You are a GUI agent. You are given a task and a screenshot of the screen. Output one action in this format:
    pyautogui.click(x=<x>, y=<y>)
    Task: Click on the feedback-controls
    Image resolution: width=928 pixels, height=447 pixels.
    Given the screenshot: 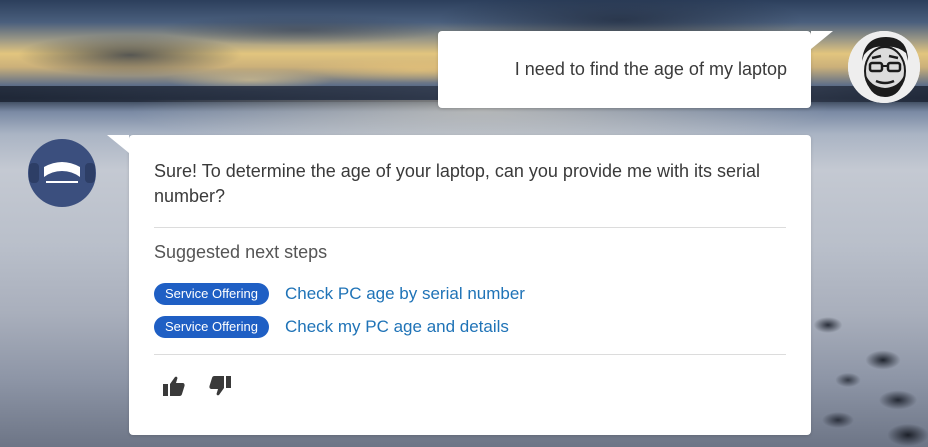 What is the action you would take?
    pyautogui.click(x=474, y=386)
    